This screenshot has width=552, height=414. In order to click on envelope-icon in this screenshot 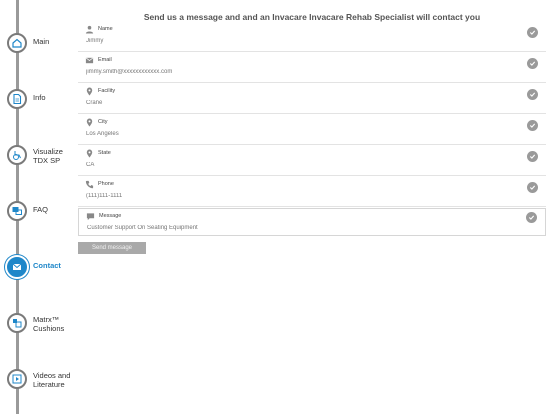, I will do `click(89, 60)`.